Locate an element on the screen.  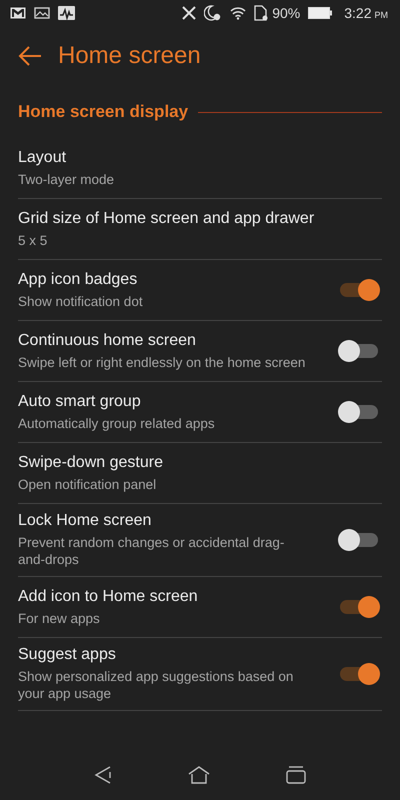
setting-row: App icon badges Show notification dot is located at coordinates (200, 290).